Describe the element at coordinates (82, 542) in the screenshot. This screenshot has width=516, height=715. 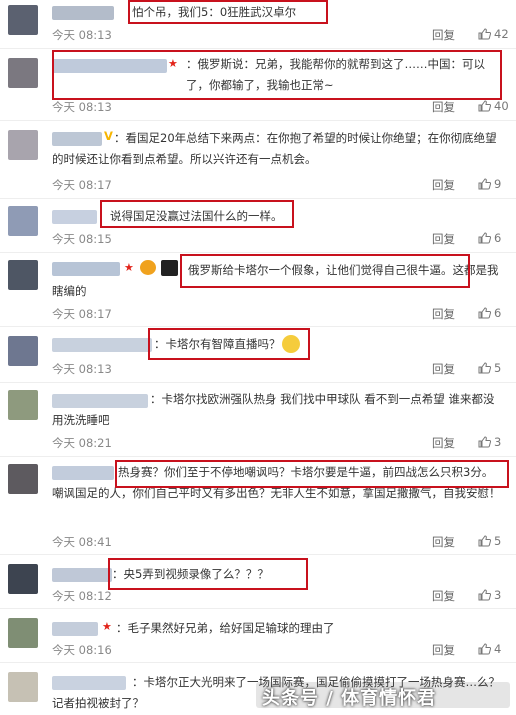
I see `comment-time: 今天 08:41` at that location.